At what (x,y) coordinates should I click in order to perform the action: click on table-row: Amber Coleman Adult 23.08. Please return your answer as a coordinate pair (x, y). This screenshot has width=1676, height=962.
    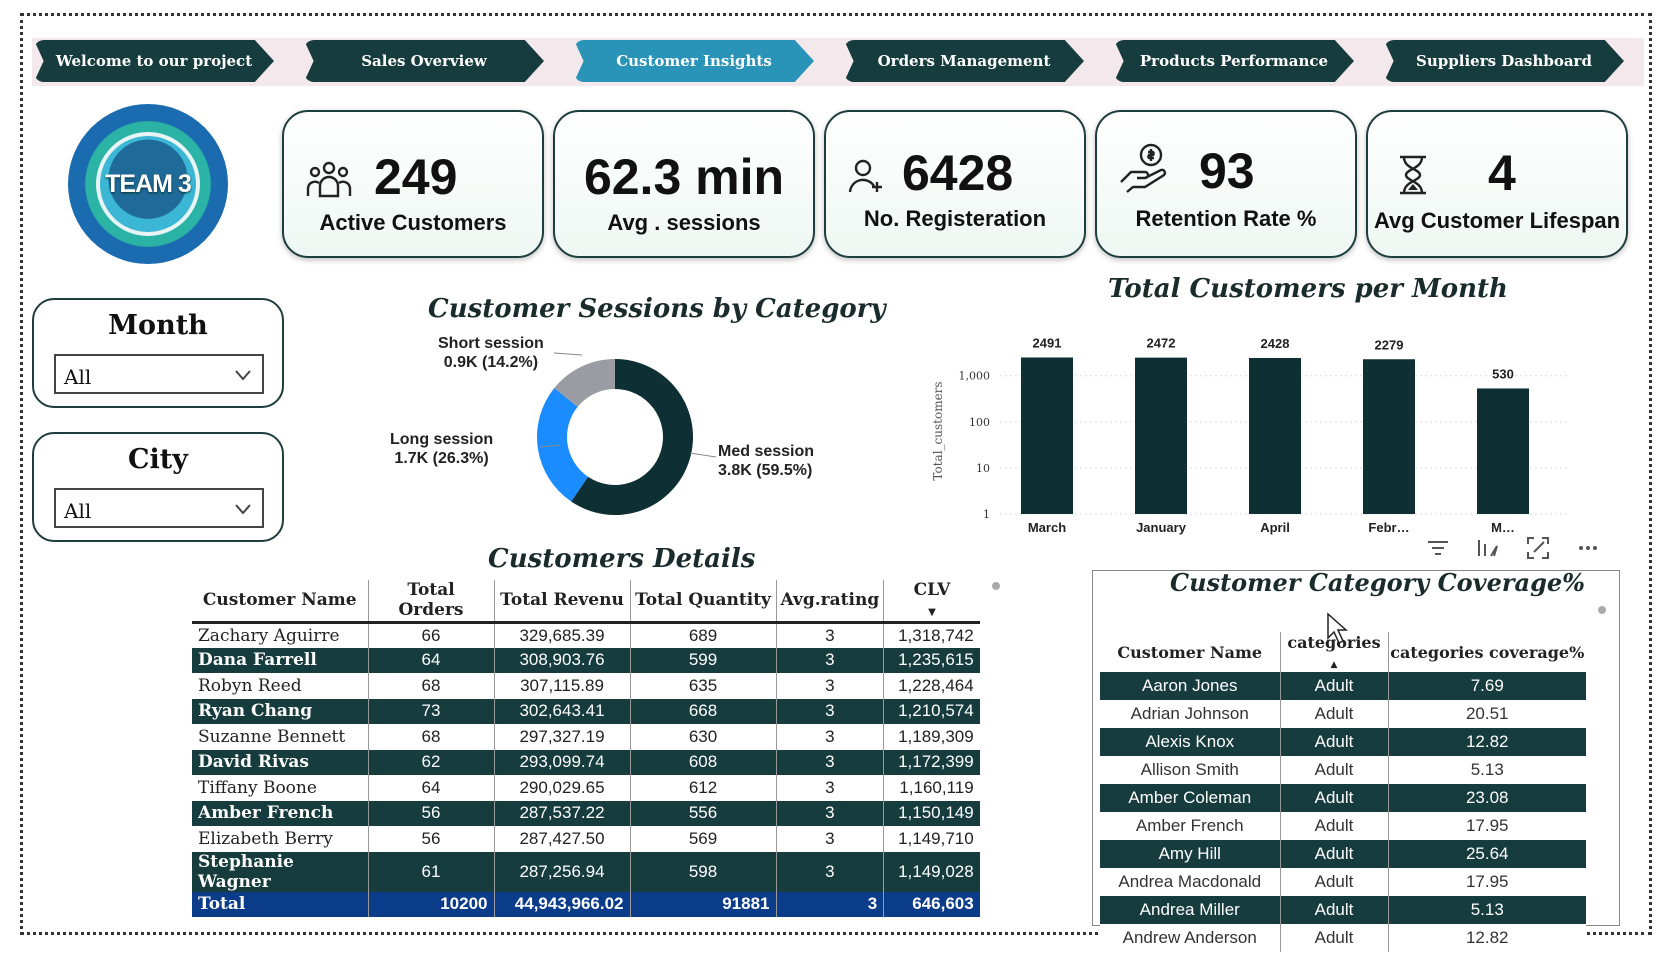
    Looking at the image, I should click on (1343, 798).